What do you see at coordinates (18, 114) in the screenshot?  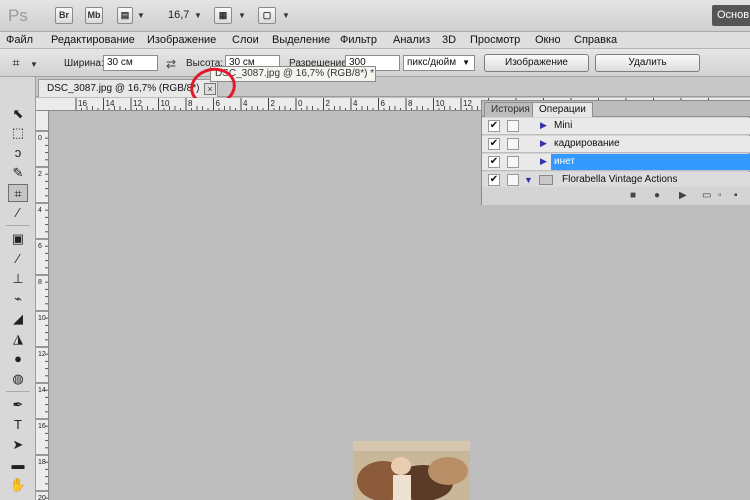 I see `move-tool-icon: ⬉` at bounding box center [18, 114].